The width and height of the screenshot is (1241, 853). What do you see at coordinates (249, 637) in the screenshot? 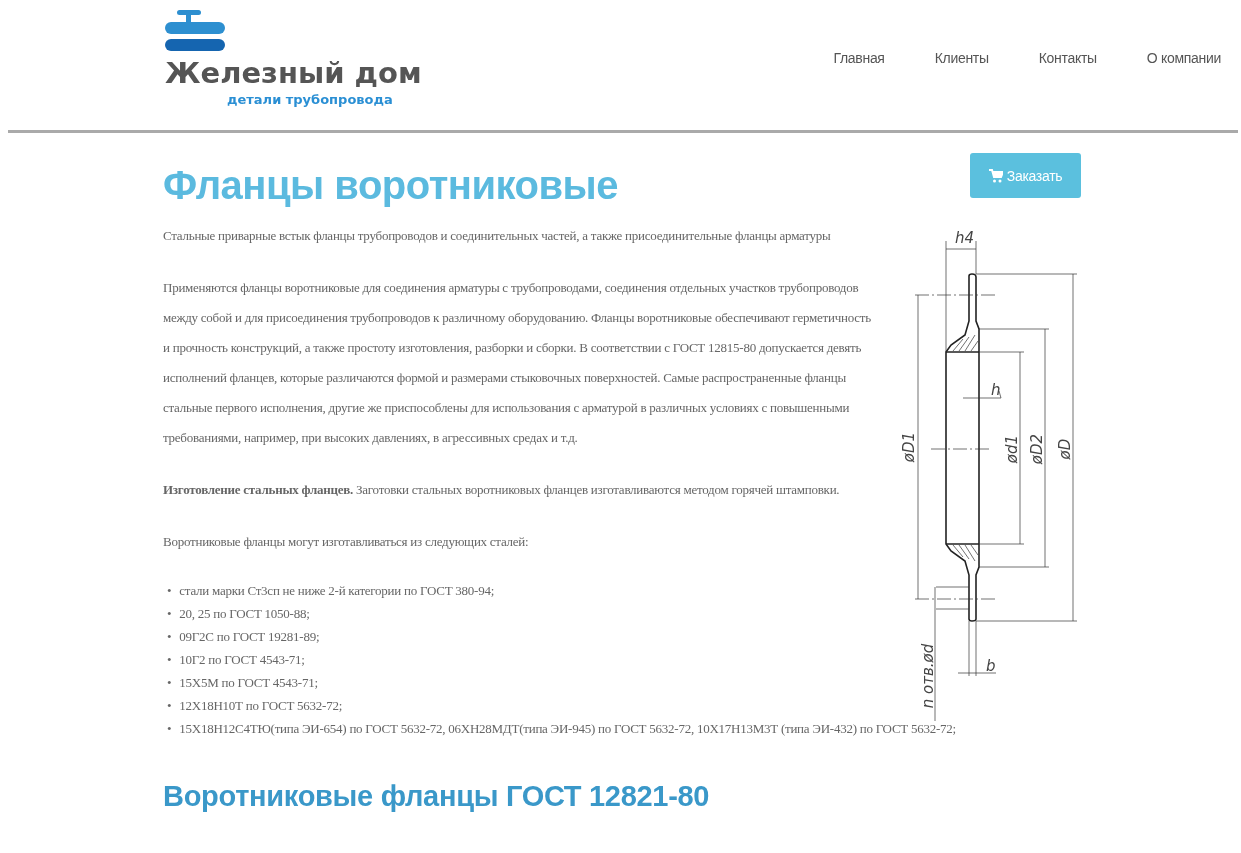
I see `list-item: 09Г2С по ГОСТ 19281-89;` at bounding box center [249, 637].